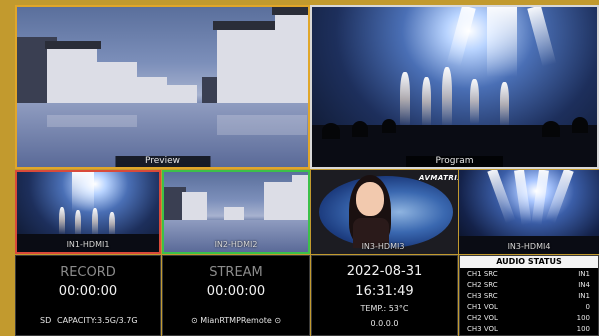  Describe the element at coordinates (236, 291) in the screenshot. I see `stream-timer: 00:00:00` at that location.